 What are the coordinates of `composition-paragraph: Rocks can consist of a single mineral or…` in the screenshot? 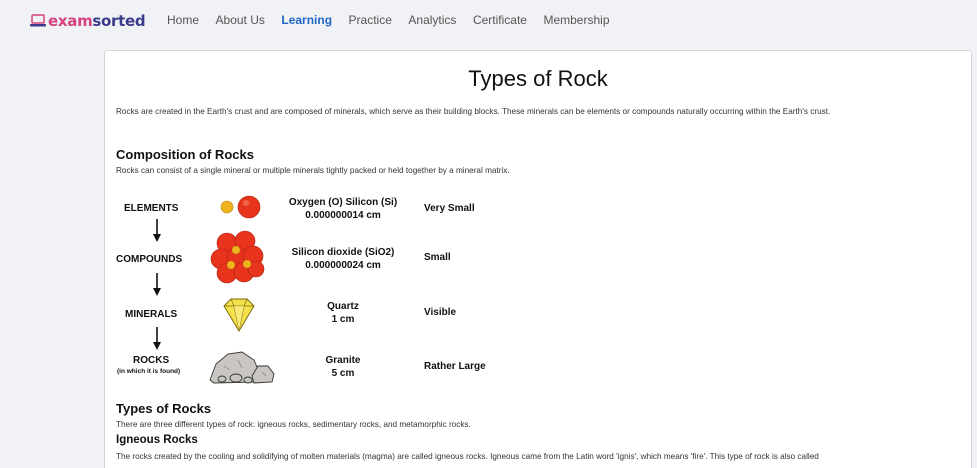 It's located at (313, 170).